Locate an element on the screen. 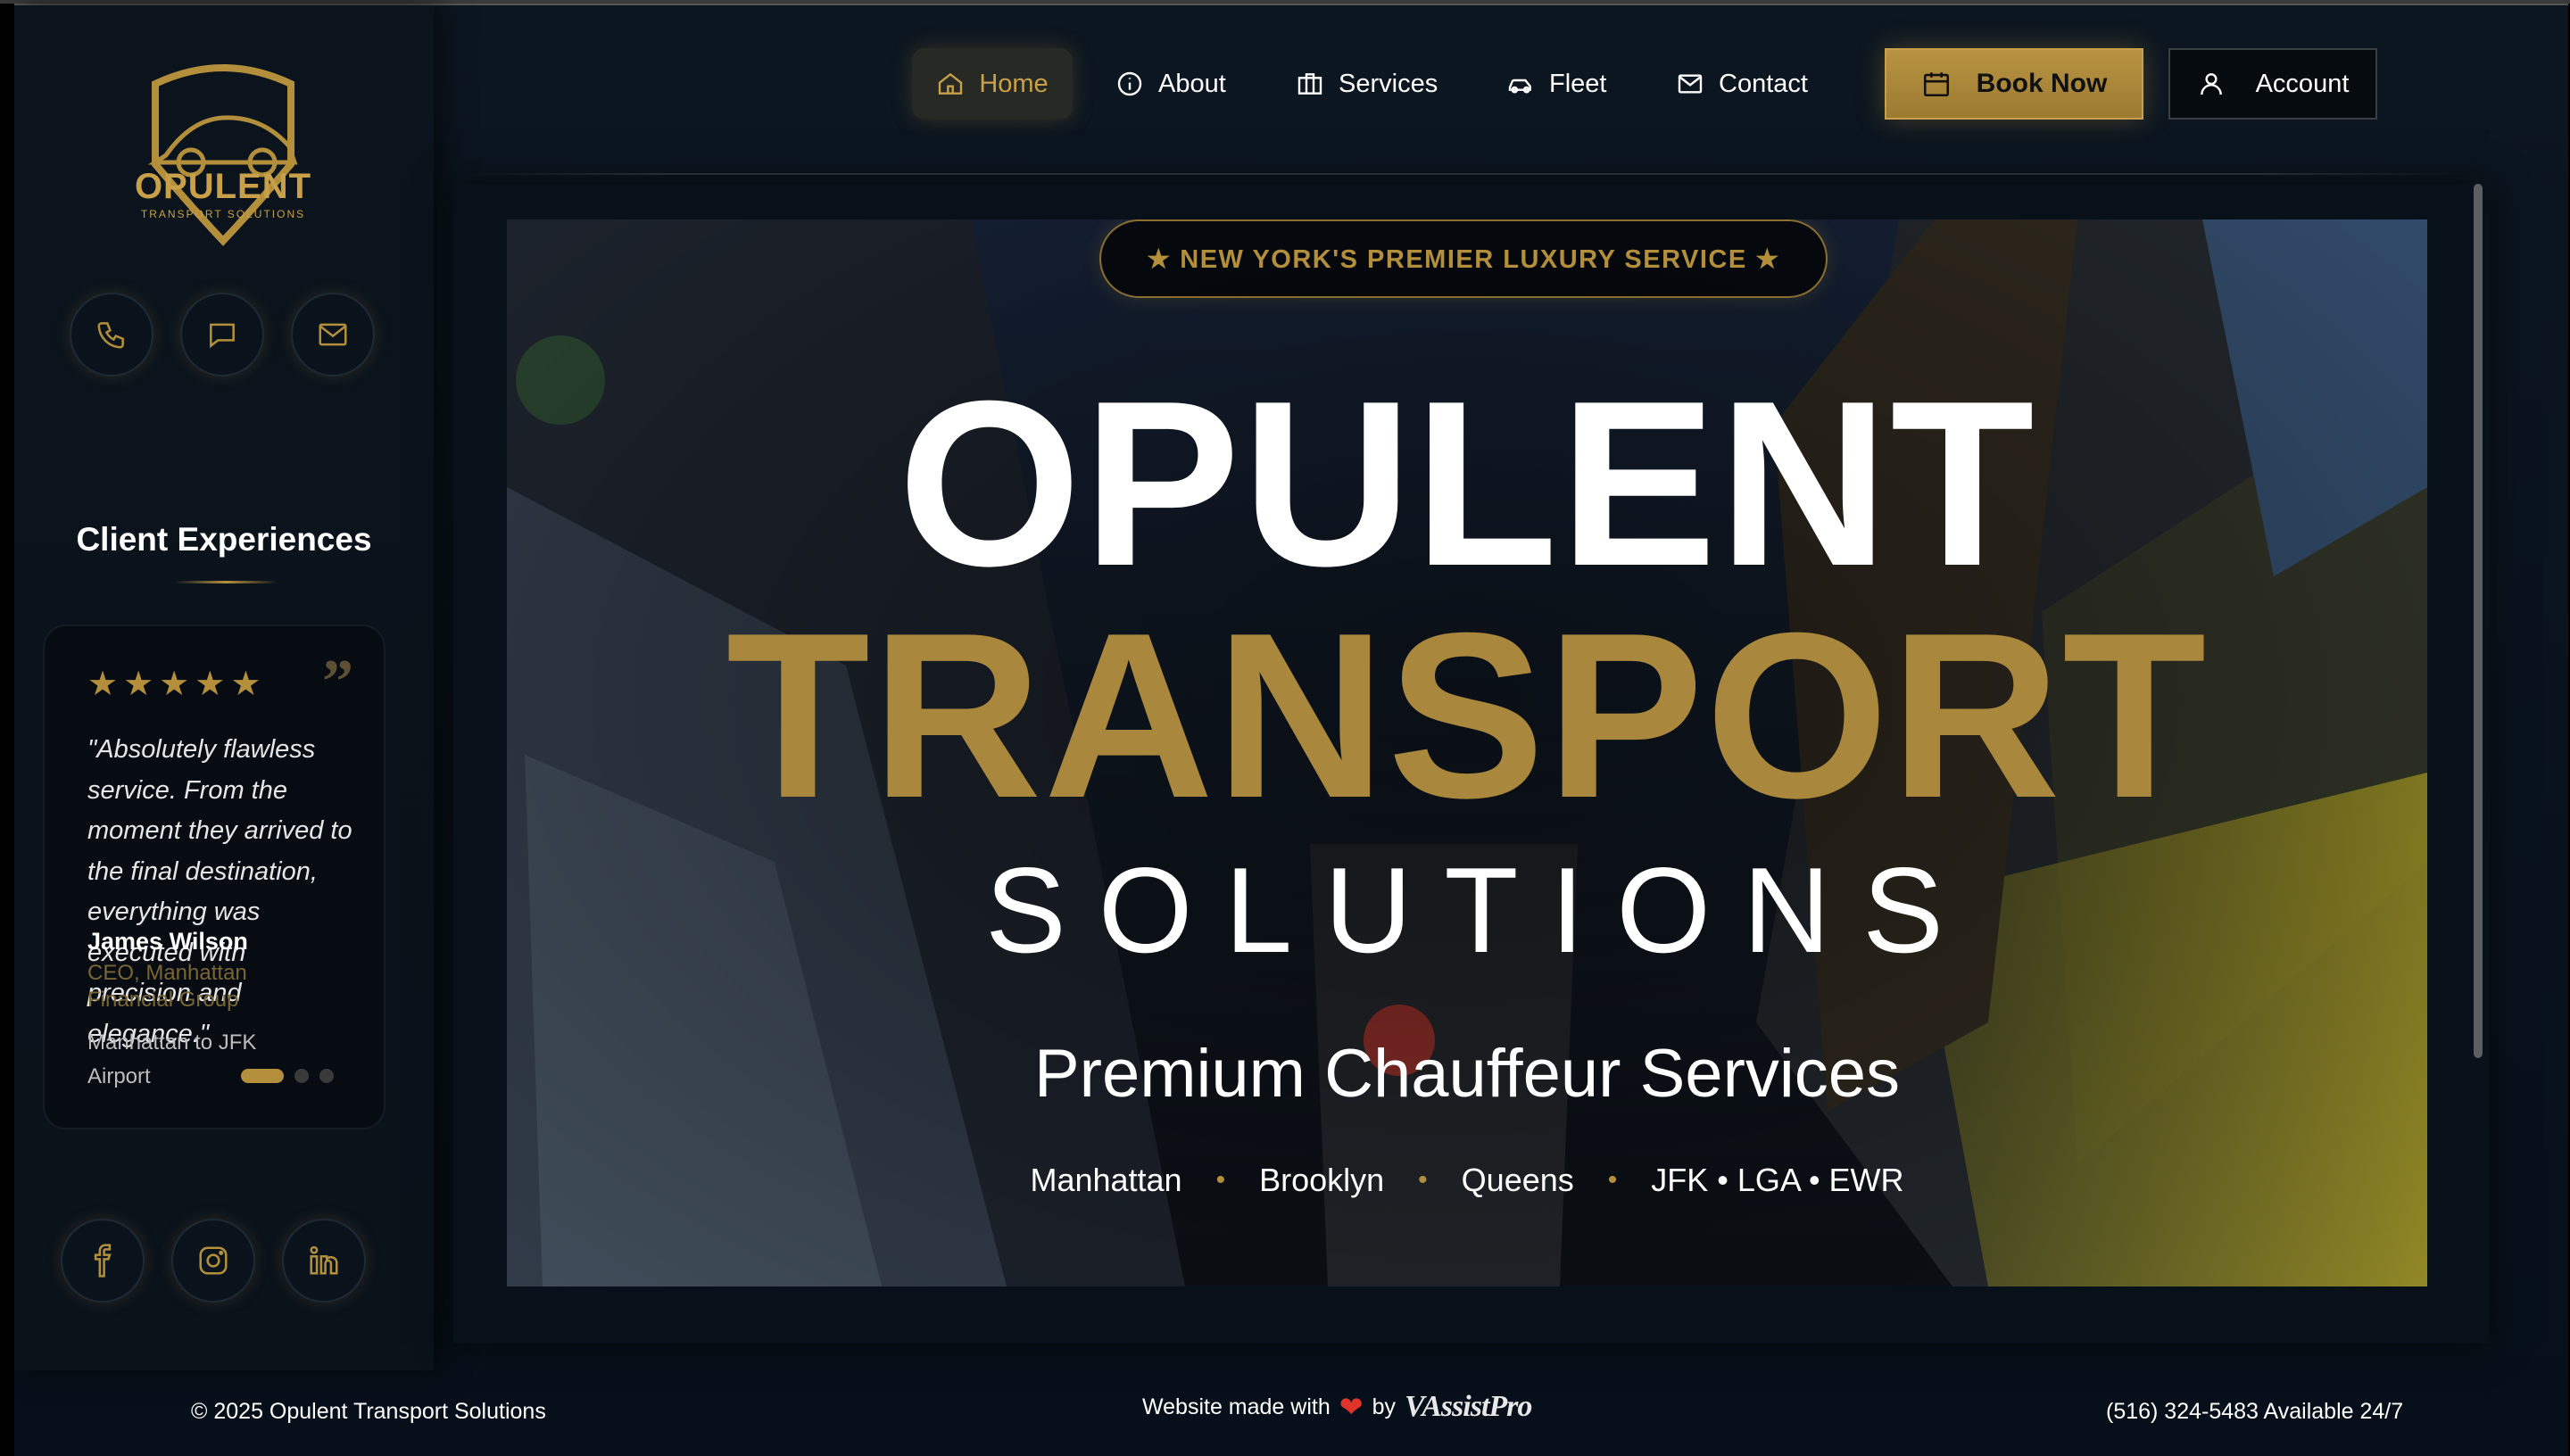 This screenshot has width=2570, height=1456. page-scrollbar is located at coordinates (2478, 621).